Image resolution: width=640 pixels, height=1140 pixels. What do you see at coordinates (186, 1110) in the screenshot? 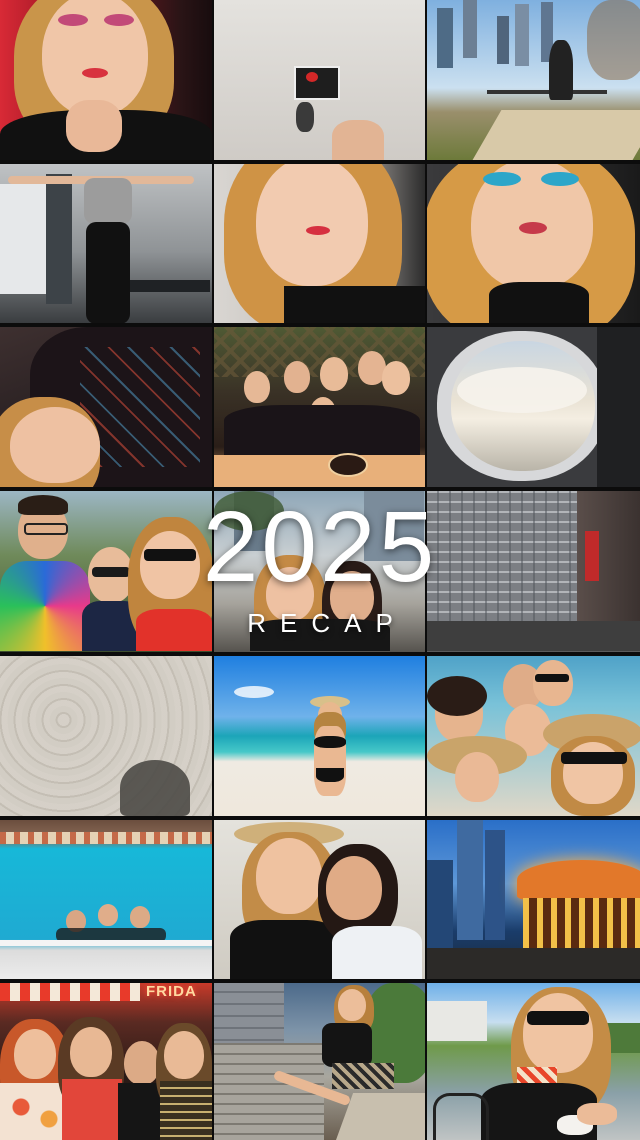
I see `plaid-top` at bounding box center [186, 1110].